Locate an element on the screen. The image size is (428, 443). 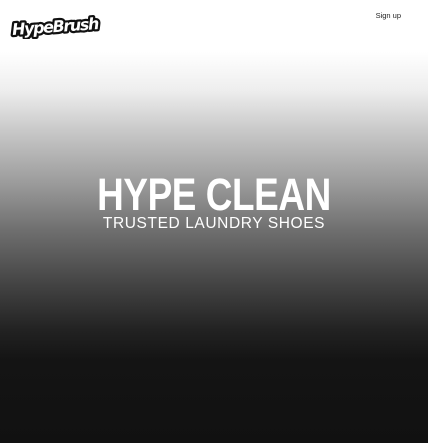
logo-wordmark: HypeBrush is located at coordinates (55, 26).